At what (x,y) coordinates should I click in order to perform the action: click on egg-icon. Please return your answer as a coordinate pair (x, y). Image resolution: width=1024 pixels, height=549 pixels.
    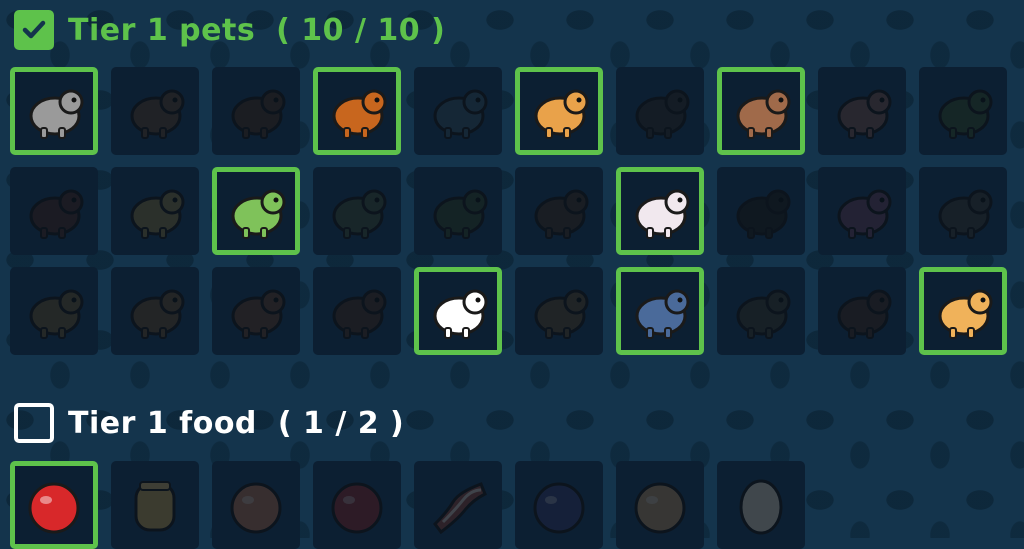
    Looking at the image, I should click on (761, 505).